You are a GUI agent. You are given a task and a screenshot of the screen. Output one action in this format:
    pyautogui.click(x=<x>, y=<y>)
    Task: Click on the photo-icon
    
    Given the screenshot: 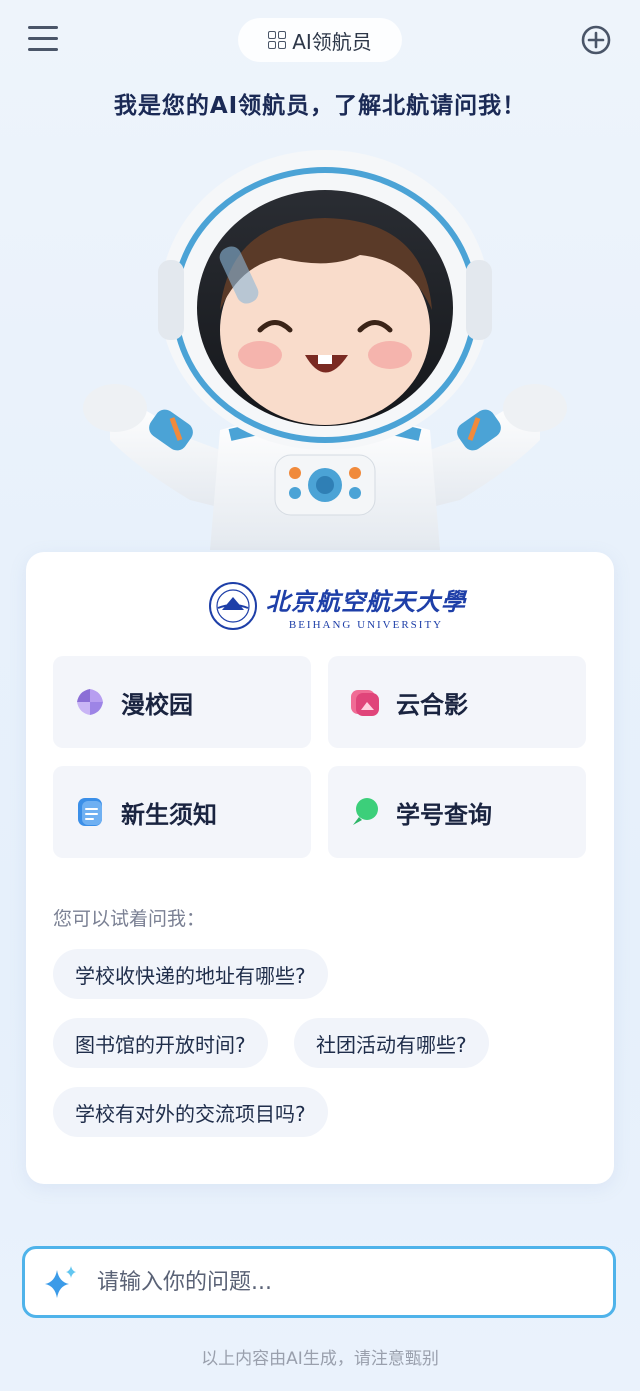 What is the action you would take?
    pyautogui.click(x=365, y=703)
    